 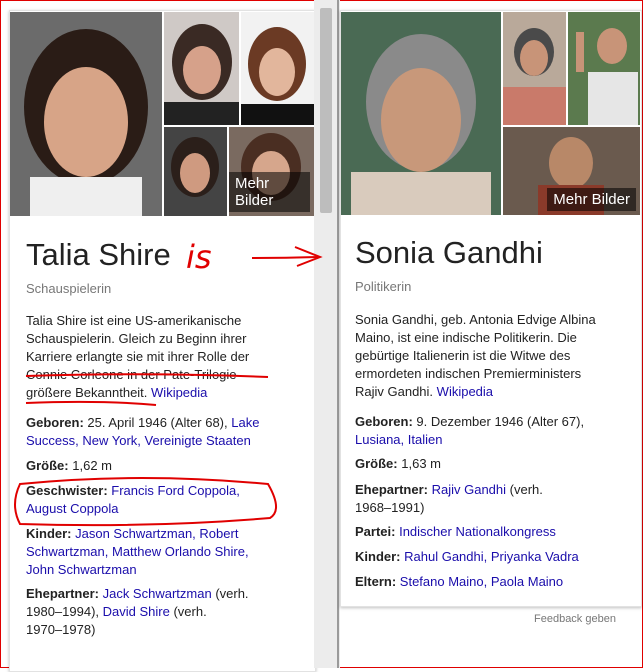 What do you see at coordinates (157, 593) in the screenshot?
I see `link-jack-schwartzman: Jack Schwartzman` at bounding box center [157, 593].